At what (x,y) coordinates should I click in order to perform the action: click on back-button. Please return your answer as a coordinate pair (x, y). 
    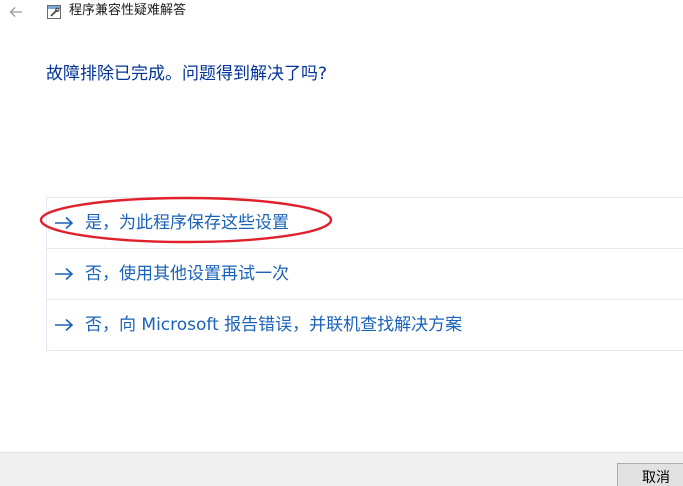
    Looking at the image, I should click on (16, 12).